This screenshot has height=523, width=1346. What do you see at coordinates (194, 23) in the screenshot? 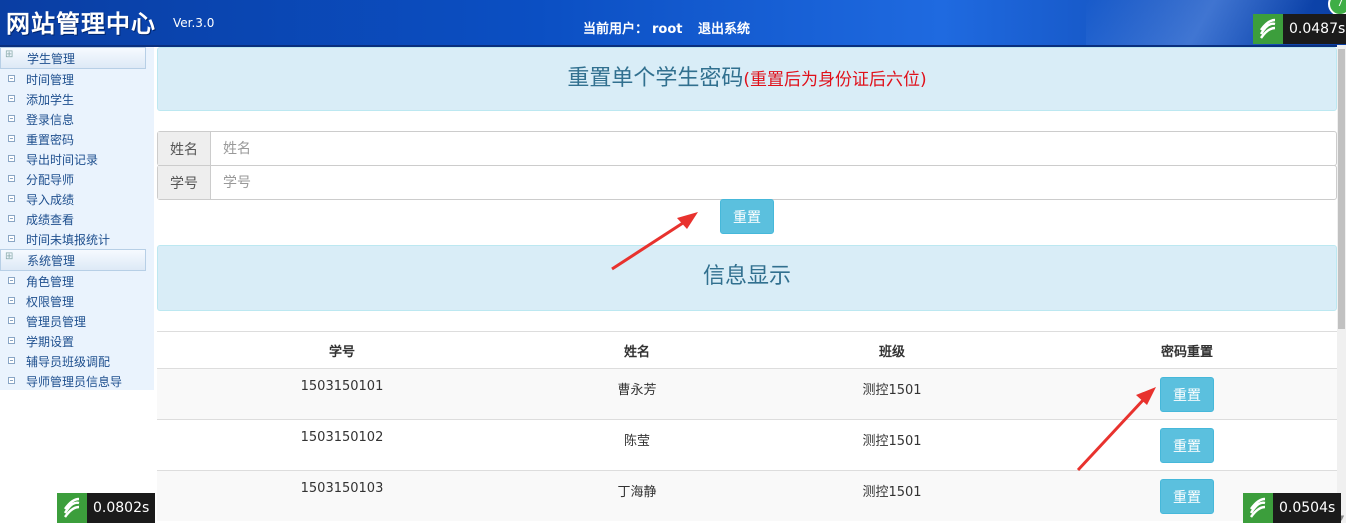
I see `version-label: Ver.3.0` at bounding box center [194, 23].